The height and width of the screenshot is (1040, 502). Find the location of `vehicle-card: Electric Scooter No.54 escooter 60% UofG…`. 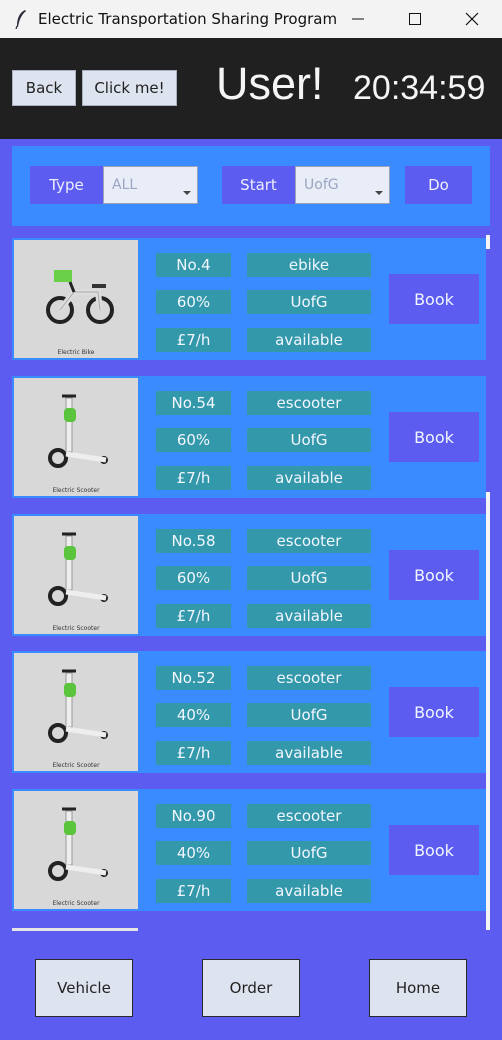

vehicle-card: Electric Scooter No.54 escooter 60% UofG… is located at coordinates (249, 437).